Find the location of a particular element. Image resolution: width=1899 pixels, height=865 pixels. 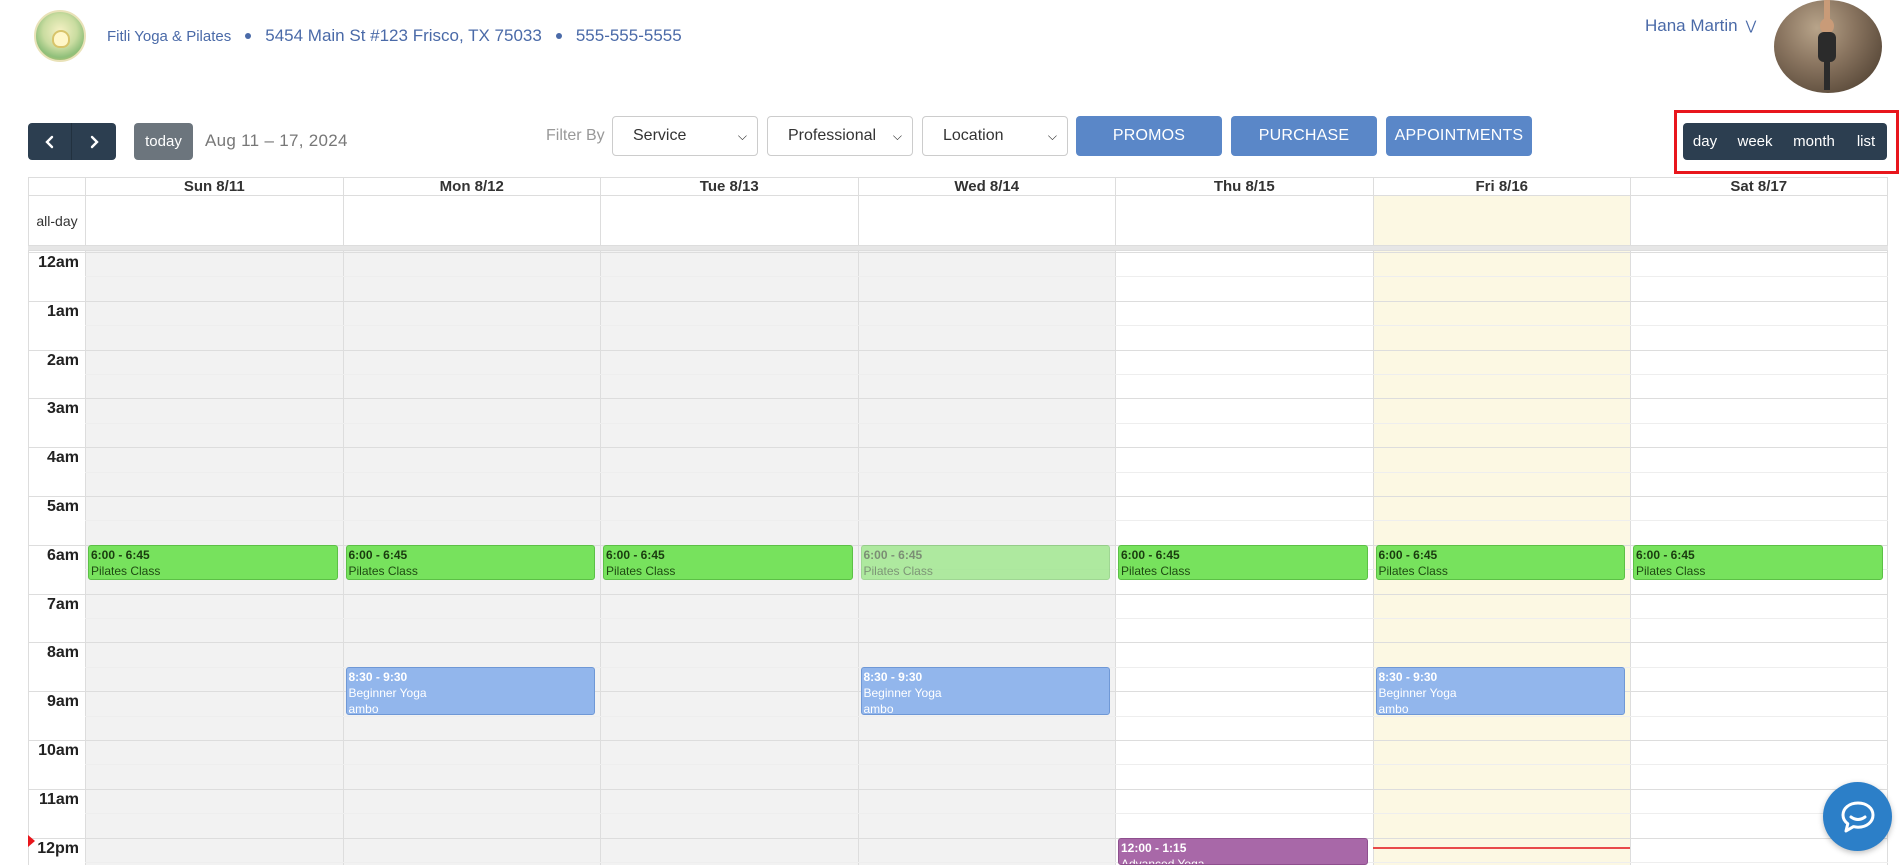

view-day-button: day is located at coordinates (1705, 141).